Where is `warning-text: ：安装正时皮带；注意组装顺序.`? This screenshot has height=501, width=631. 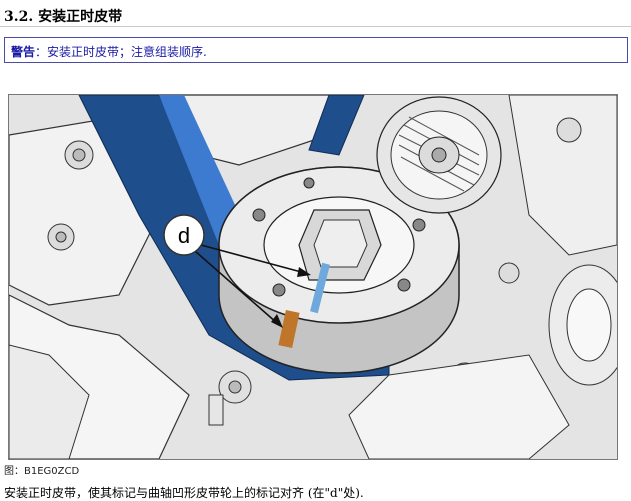
warning-text: ：安装正时皮带；注意组装顺序. is located at coordinates (121, 52).